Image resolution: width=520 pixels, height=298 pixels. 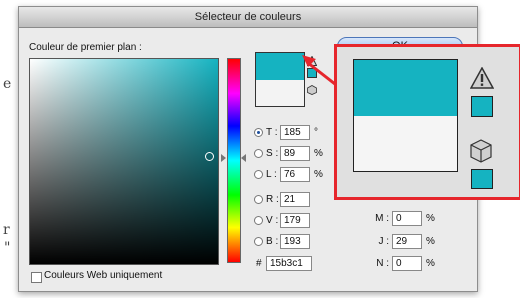 What do you see at coordinates (258, 199) in the screenshot?
I see `red-radio` at bounding box center [258, 199].